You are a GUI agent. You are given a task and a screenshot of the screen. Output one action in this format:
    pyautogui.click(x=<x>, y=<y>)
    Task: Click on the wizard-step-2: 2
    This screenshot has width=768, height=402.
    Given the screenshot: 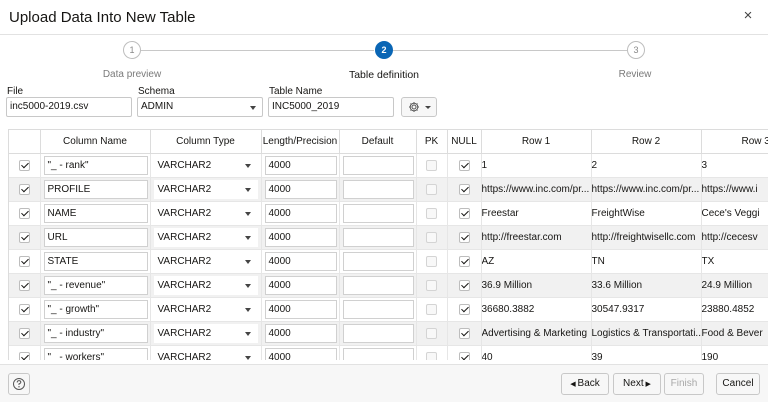 What is the action you would take?
    pyautogui.click(x=384, y=50)
    